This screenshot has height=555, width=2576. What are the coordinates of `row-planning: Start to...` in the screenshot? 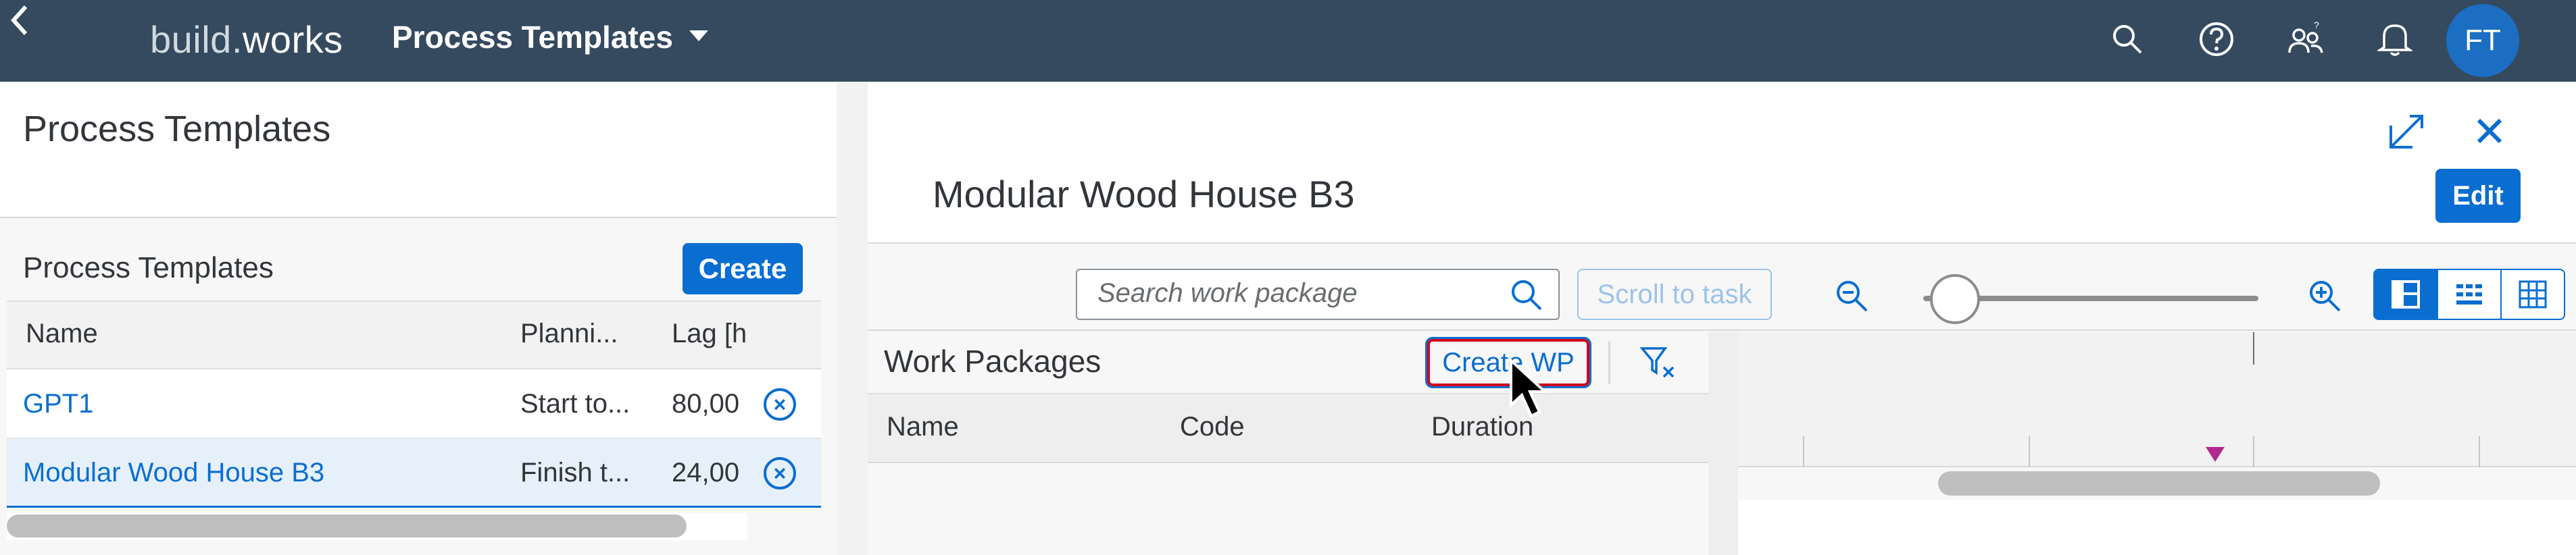 It's located at (575, 404).